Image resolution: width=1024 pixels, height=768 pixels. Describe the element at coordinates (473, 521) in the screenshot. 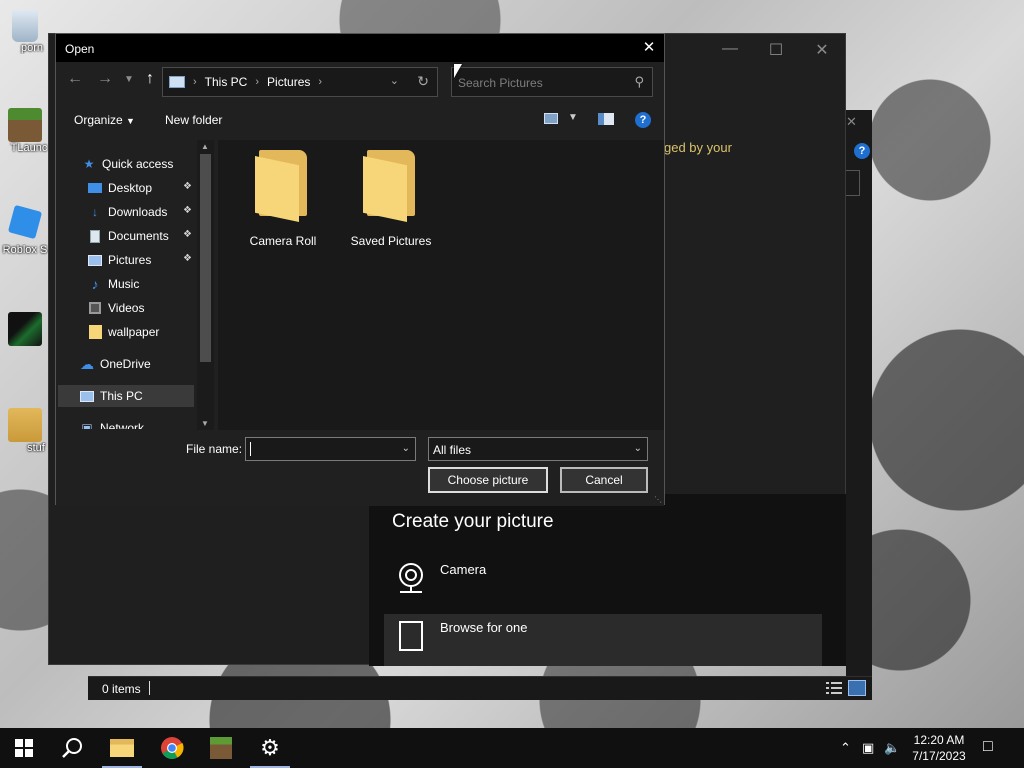

I see `panel-title: Create your picture` at that location.